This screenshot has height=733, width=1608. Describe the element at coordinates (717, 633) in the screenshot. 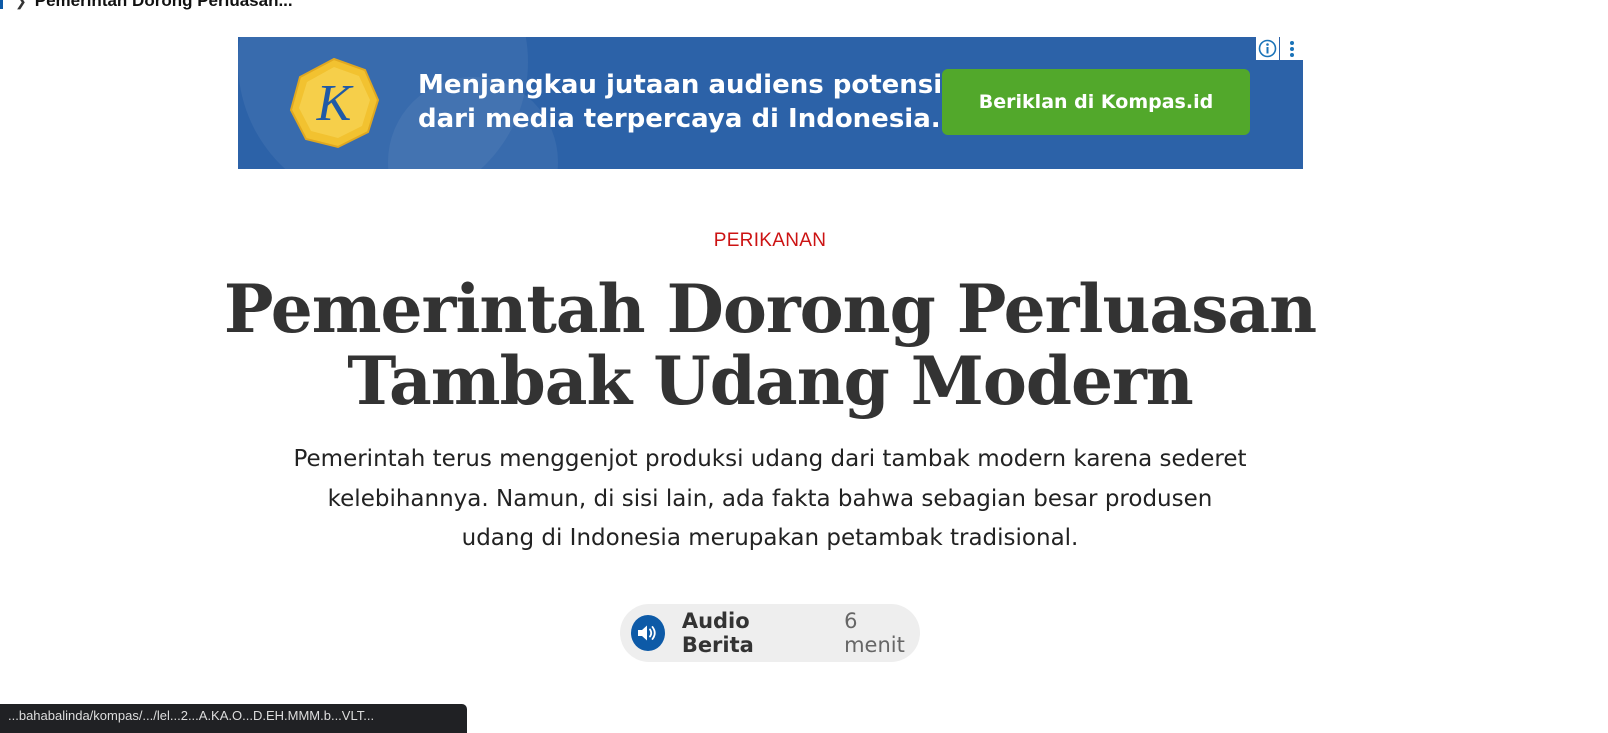

I see `audio-label: Audio Berita` at that location.